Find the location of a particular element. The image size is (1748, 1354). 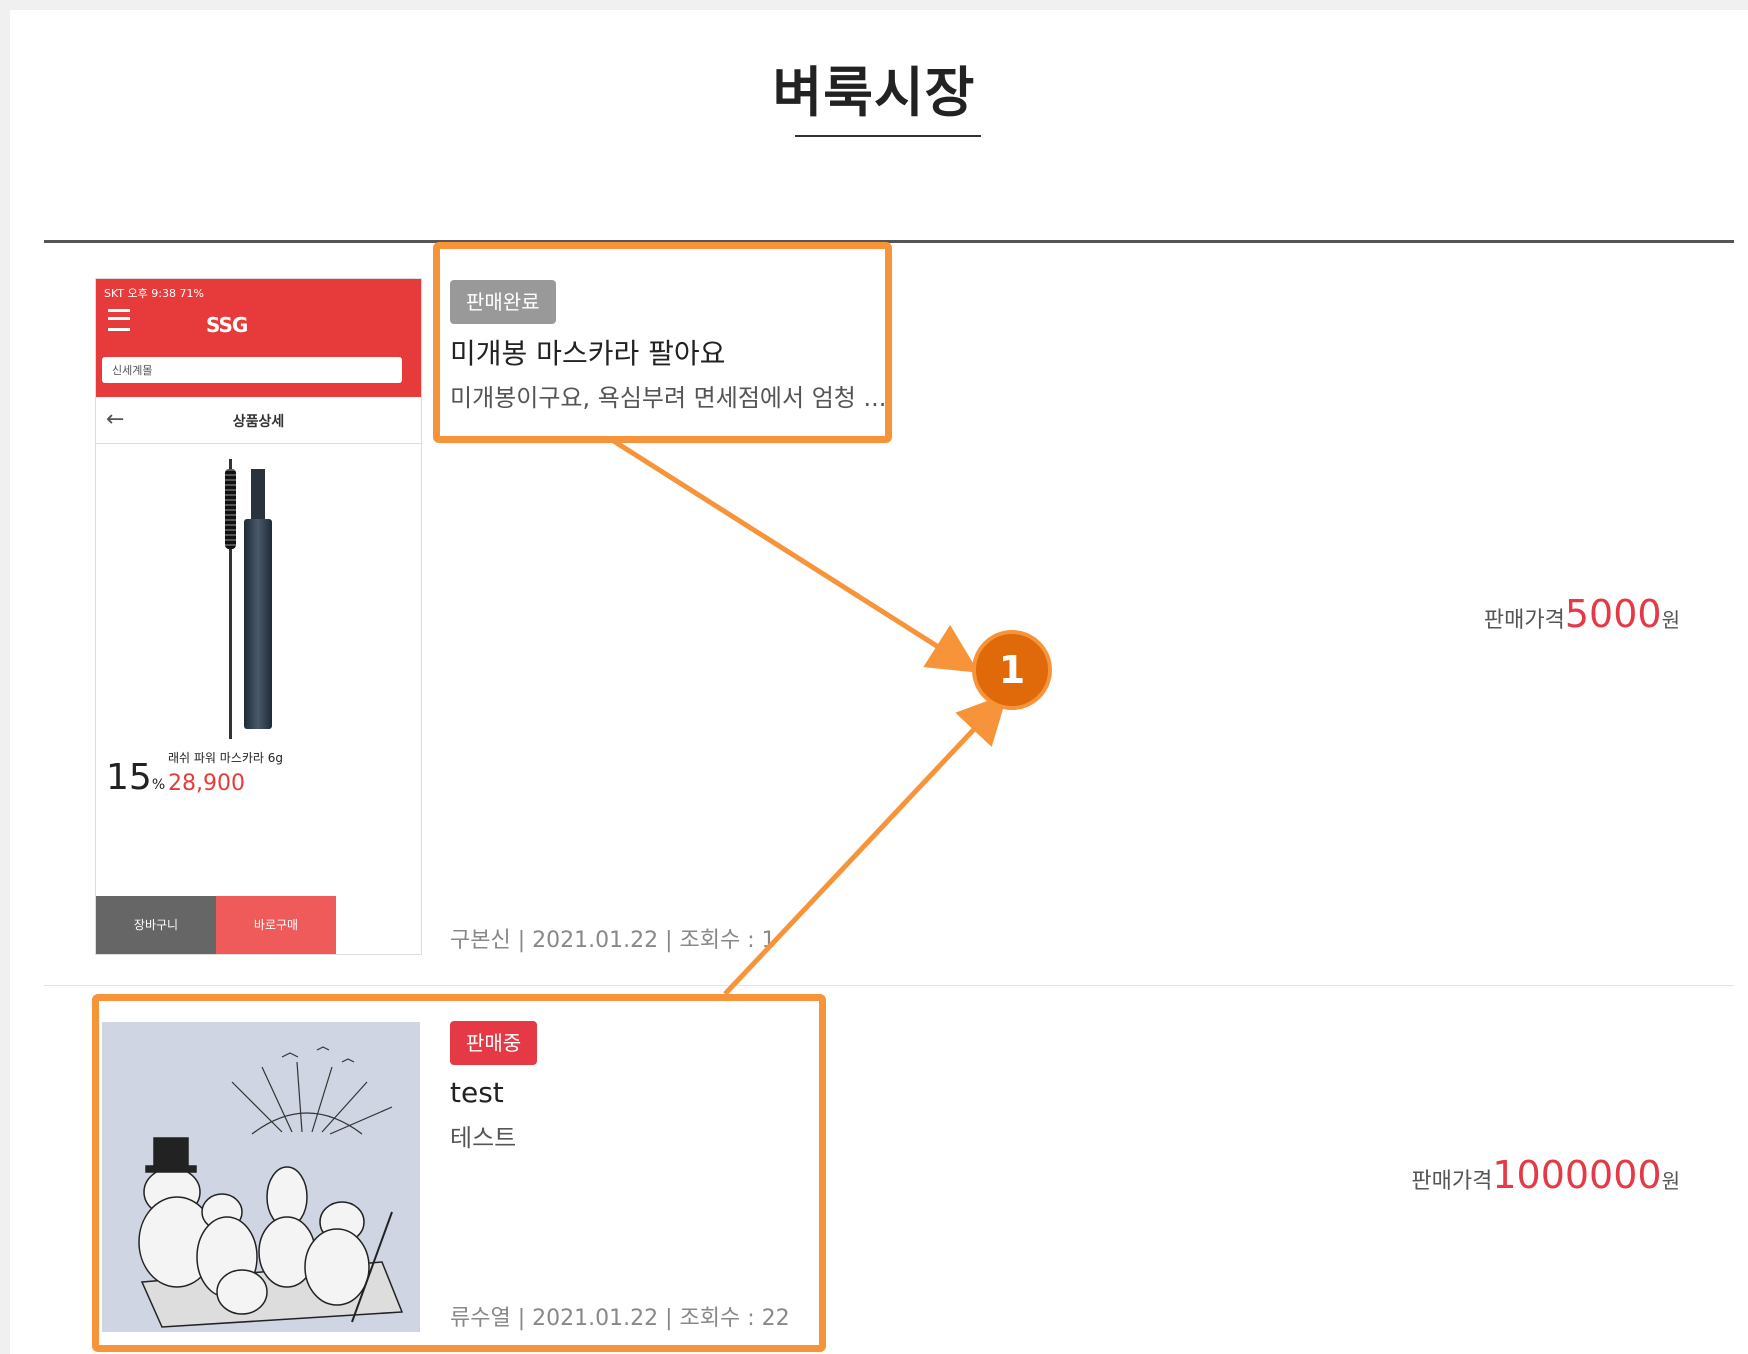

annotation-marker: 1 is located at coordinates (1012, 670).